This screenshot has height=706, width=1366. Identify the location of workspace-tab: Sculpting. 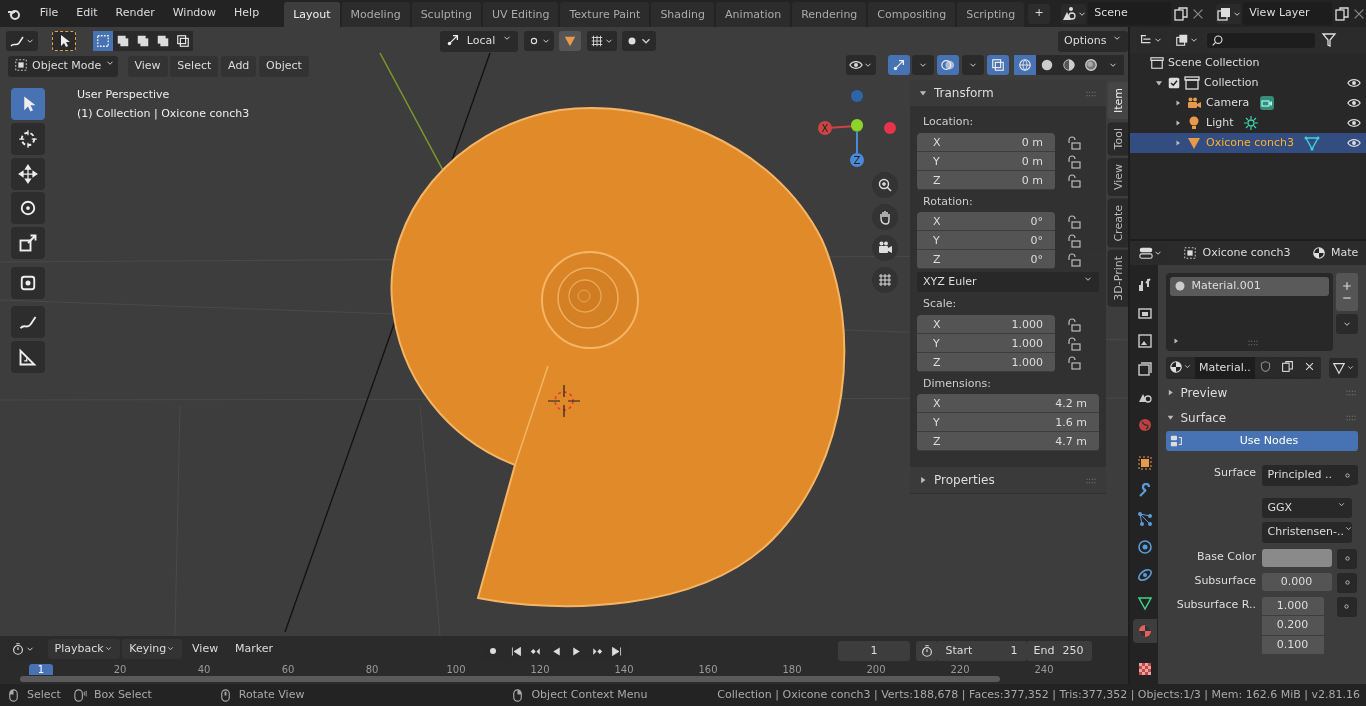
(446, 15).